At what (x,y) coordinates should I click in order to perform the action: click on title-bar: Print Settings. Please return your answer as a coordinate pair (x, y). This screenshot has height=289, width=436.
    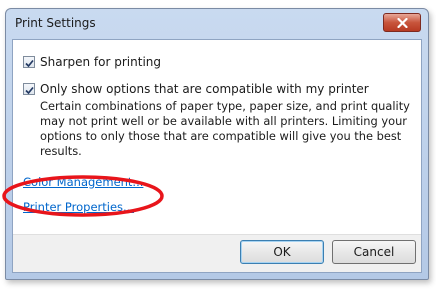
    Looking at the image, I should click on (217, 24).